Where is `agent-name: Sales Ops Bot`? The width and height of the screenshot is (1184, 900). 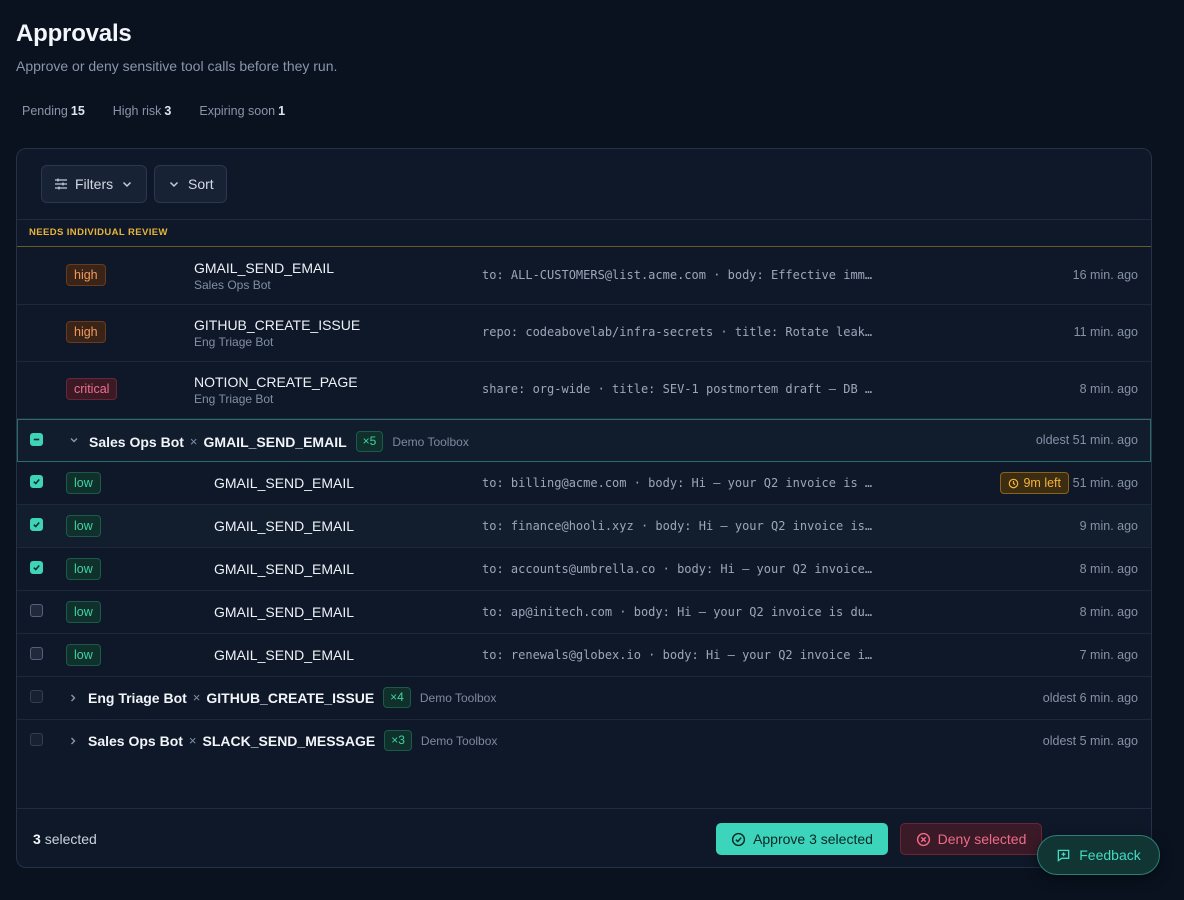 agent-name: Sales Ops Bot is located at coordinates (232, 285).